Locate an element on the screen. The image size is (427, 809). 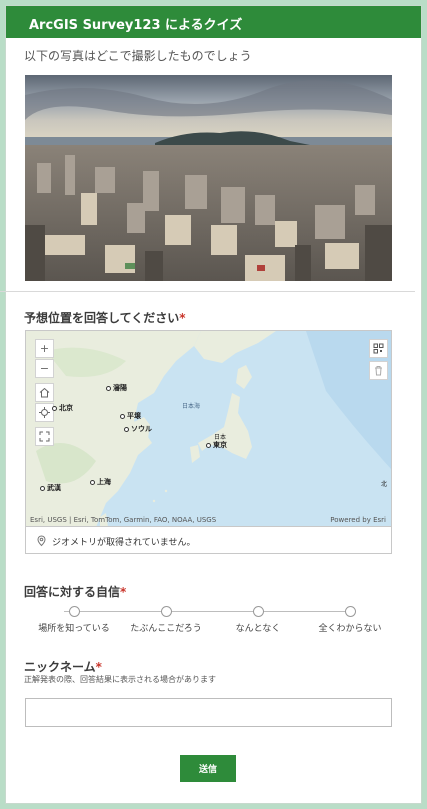
home-icon is located at coordinates (44, 392).